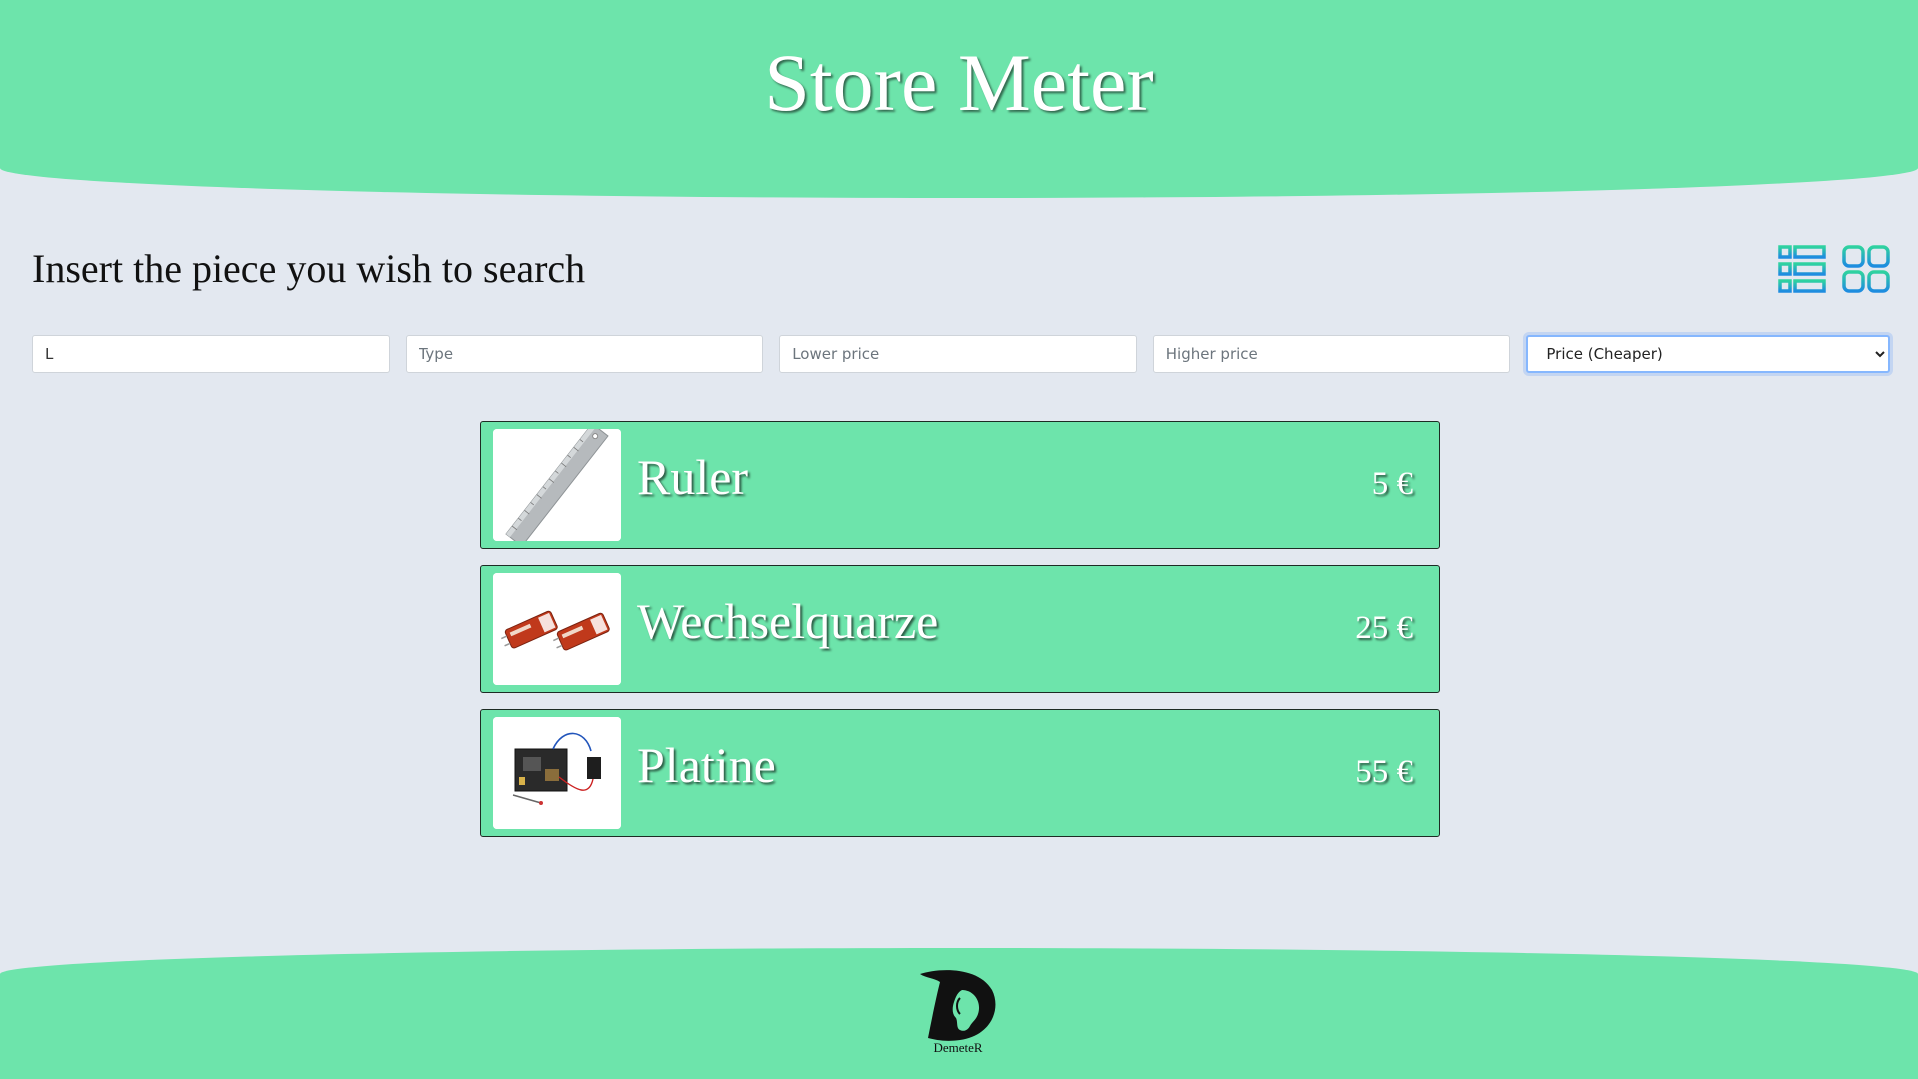  Describe the element at coordinates (1384, 628) in the screenshot. I see `product-price: 25 €` at that location.